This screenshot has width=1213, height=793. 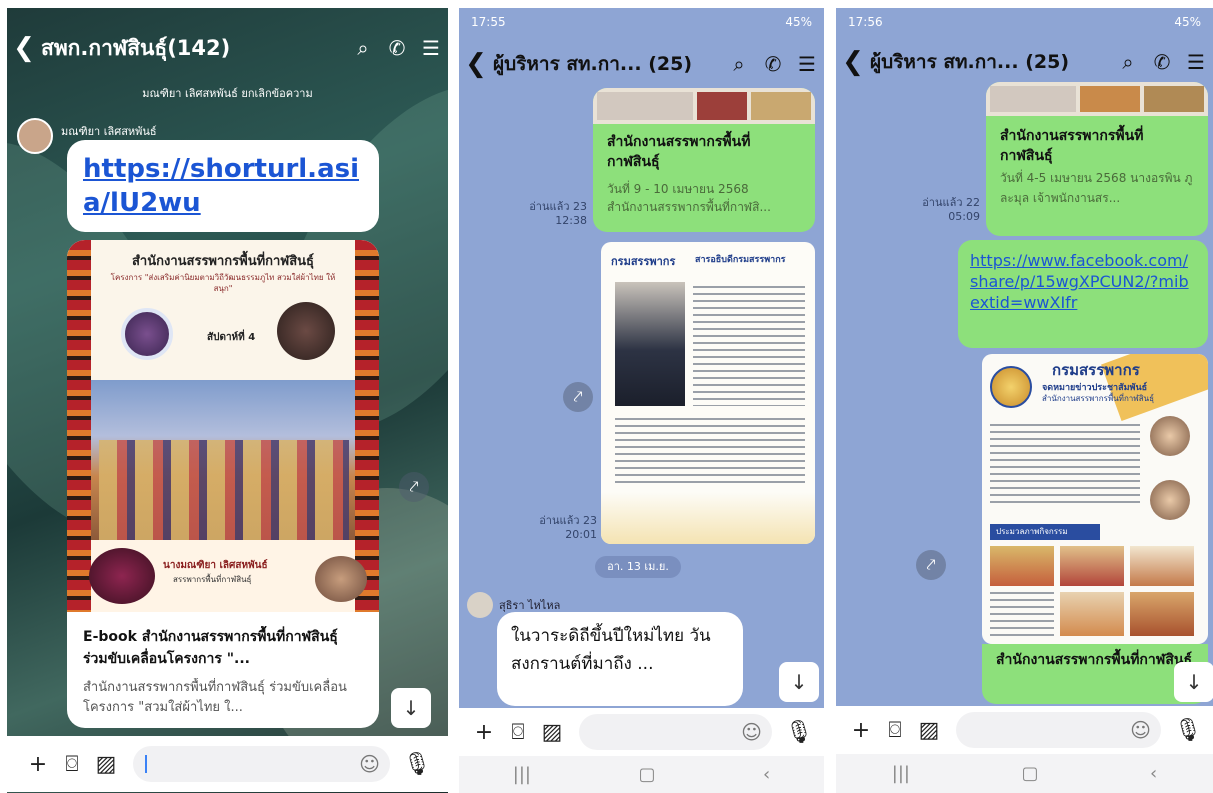 I want to click on revenue-dept-logo, so click(x=1011, y=387).